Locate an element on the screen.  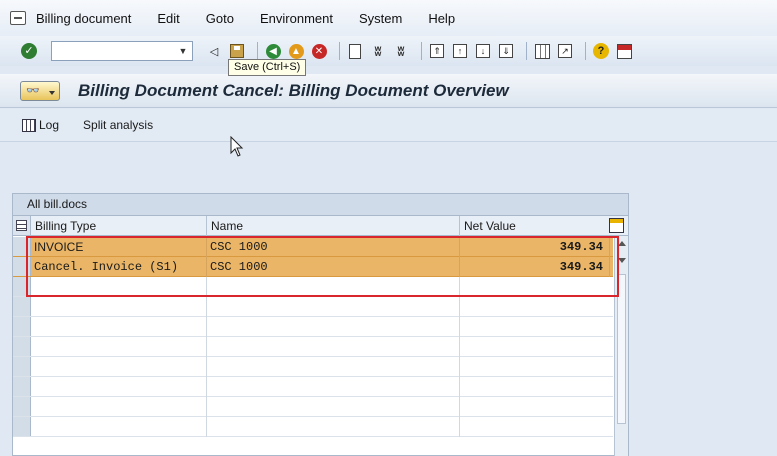
previous-page-icon: ↑ is located at coordinates (460, 51).